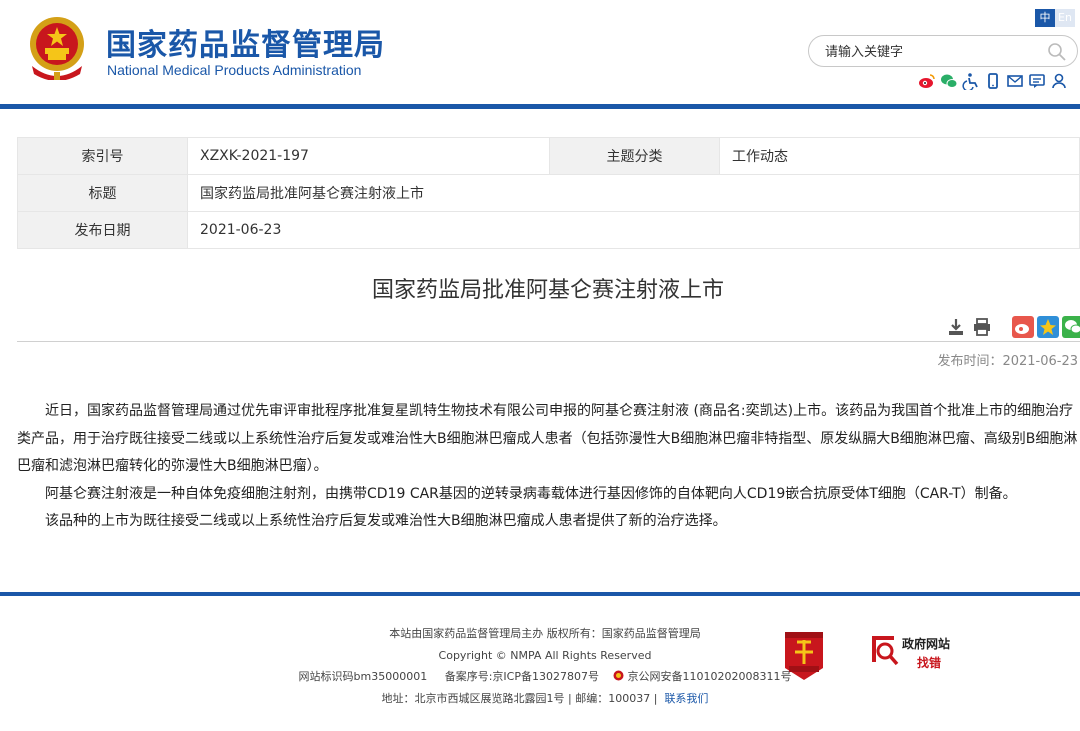 The image size is (1080, 731). I want to click on lang-zh-button: 中, so click(1045, 18).